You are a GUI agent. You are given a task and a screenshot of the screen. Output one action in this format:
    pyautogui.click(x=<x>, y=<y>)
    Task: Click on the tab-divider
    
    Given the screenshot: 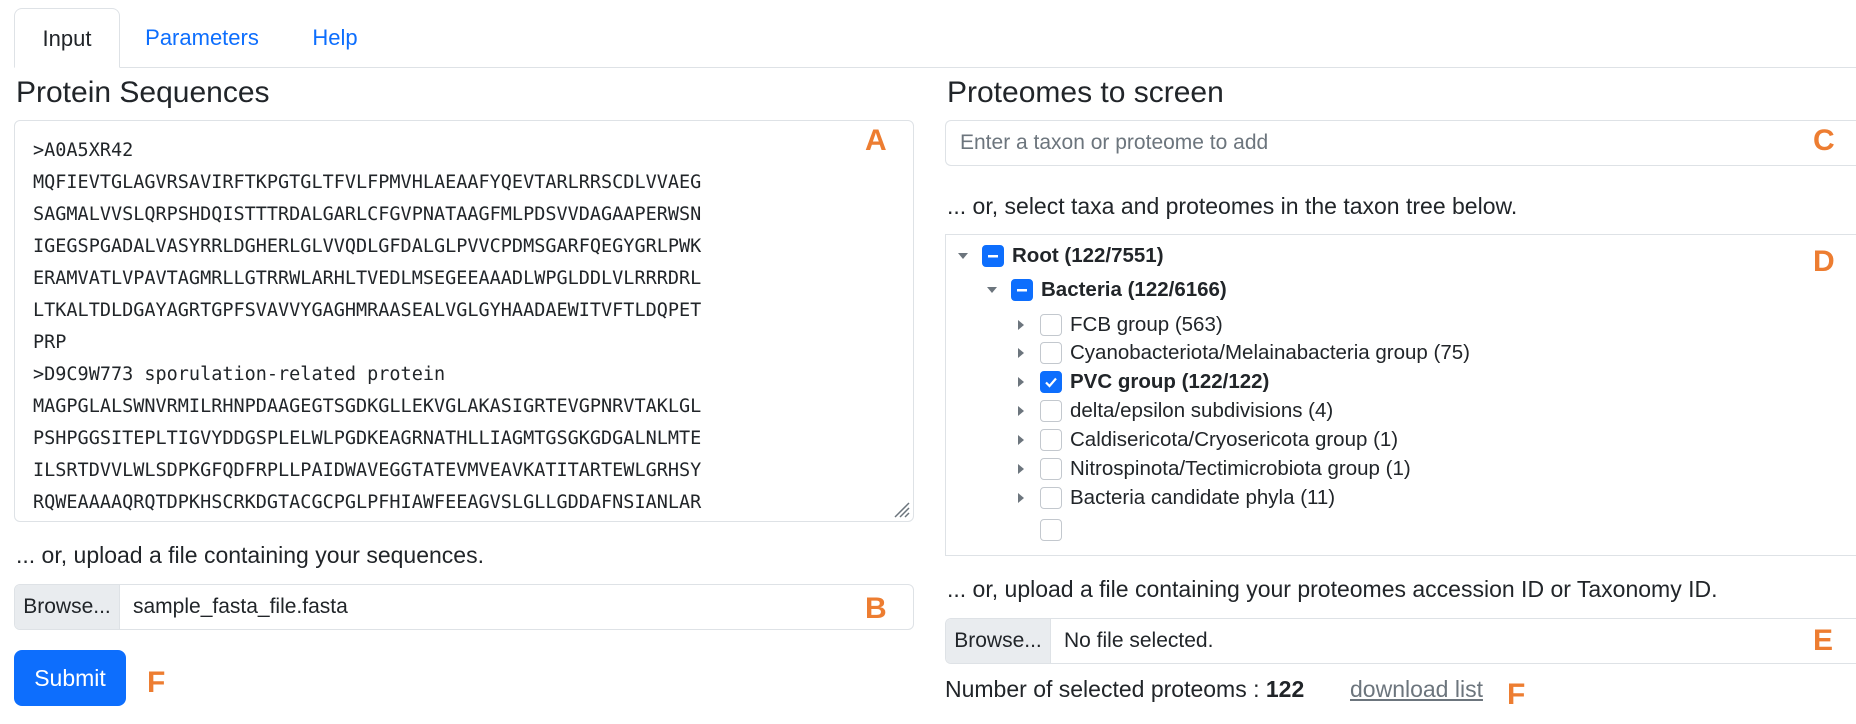 What is the action you would take?
    pyautogui.click(x=935, y=67)
    